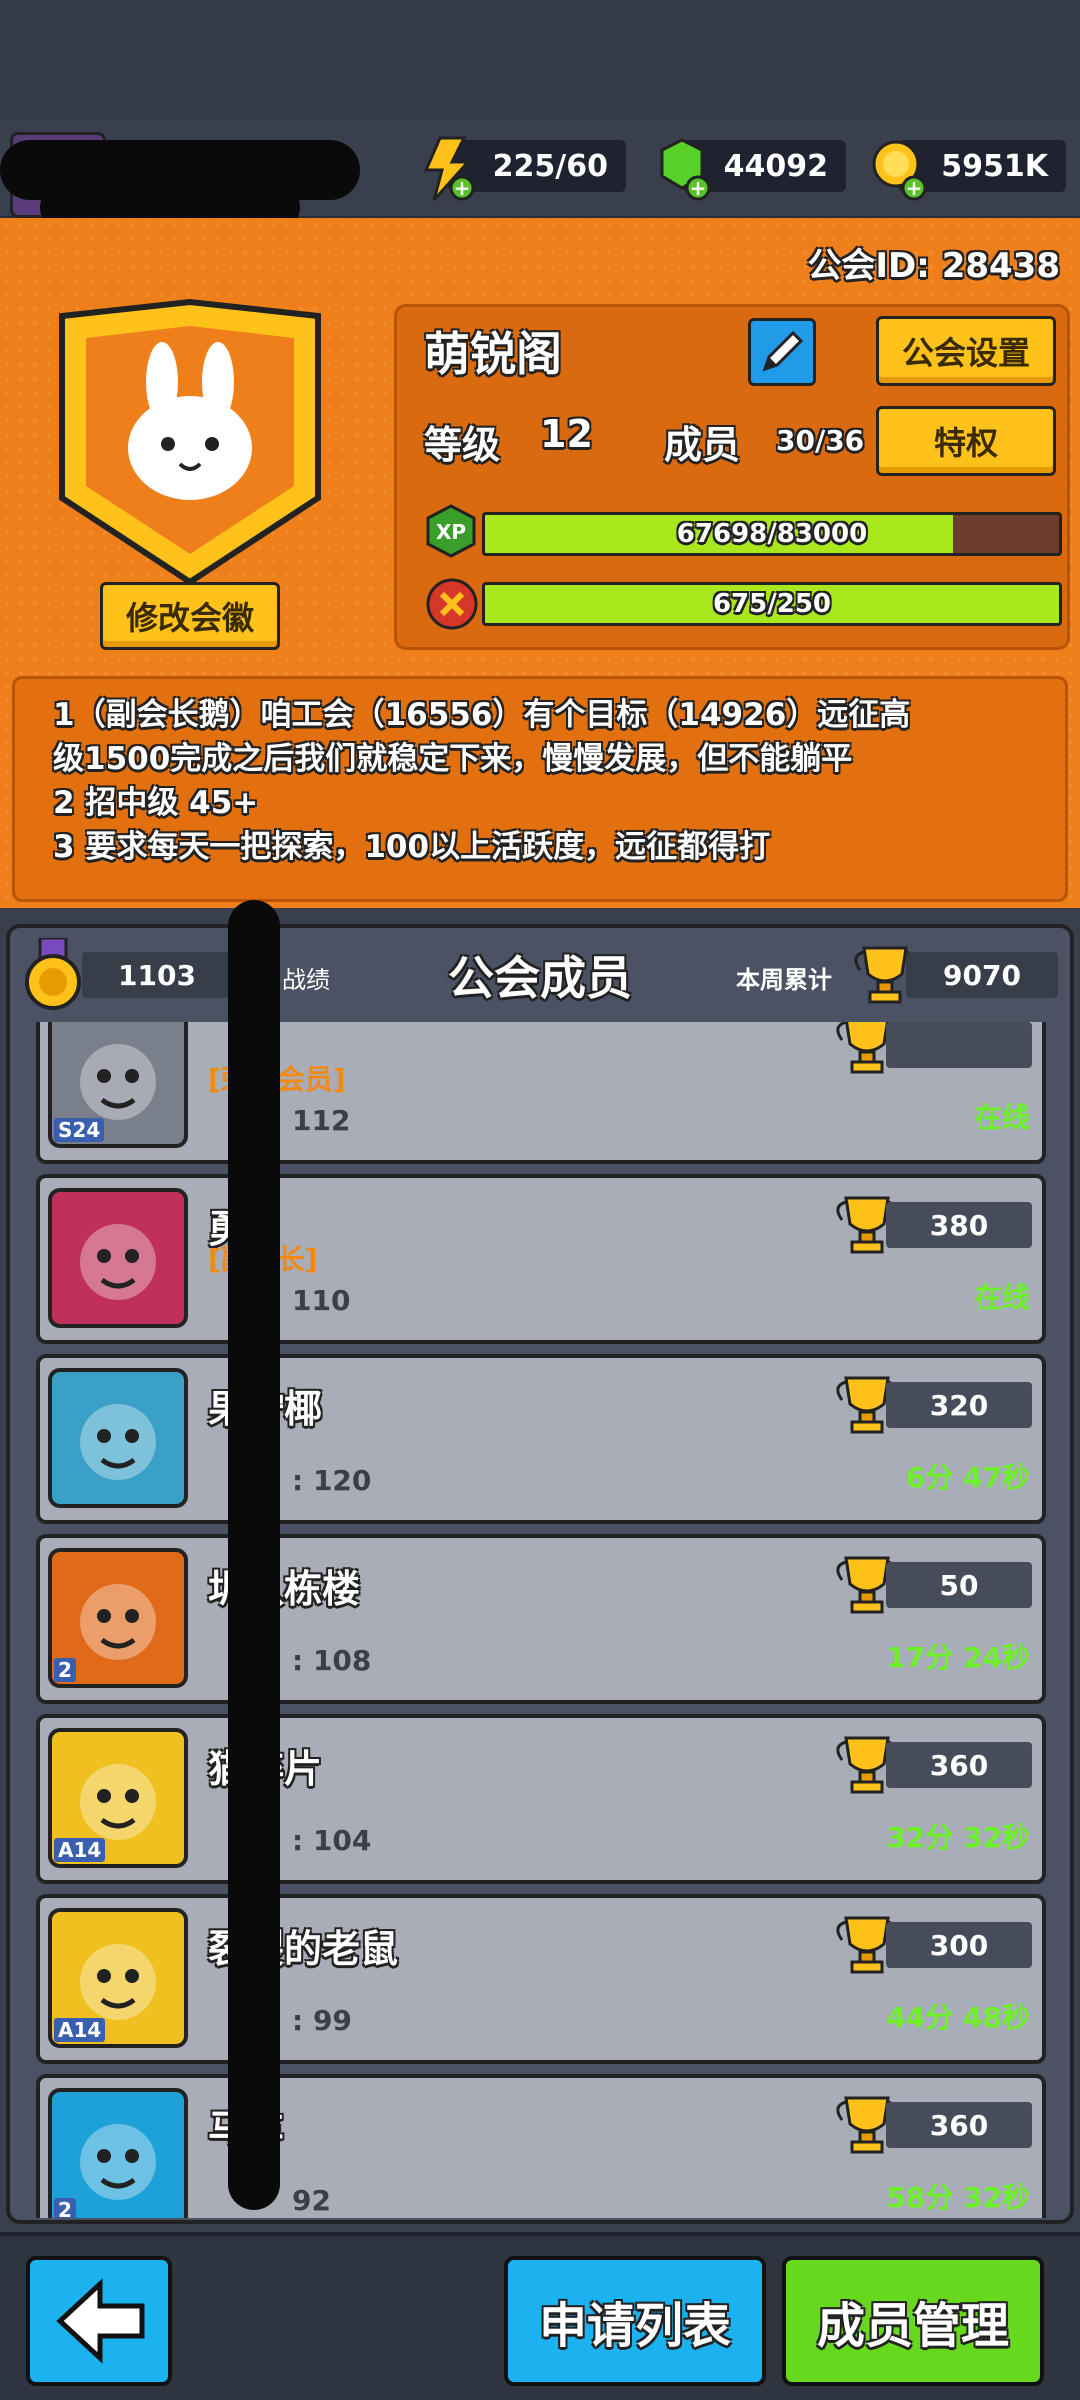 Image resolution: width=1080 pixels, height=2400 pixels. I want to click on member-row: 果柠椰 : 120 320 6分 47秒, so click(541, 1439).